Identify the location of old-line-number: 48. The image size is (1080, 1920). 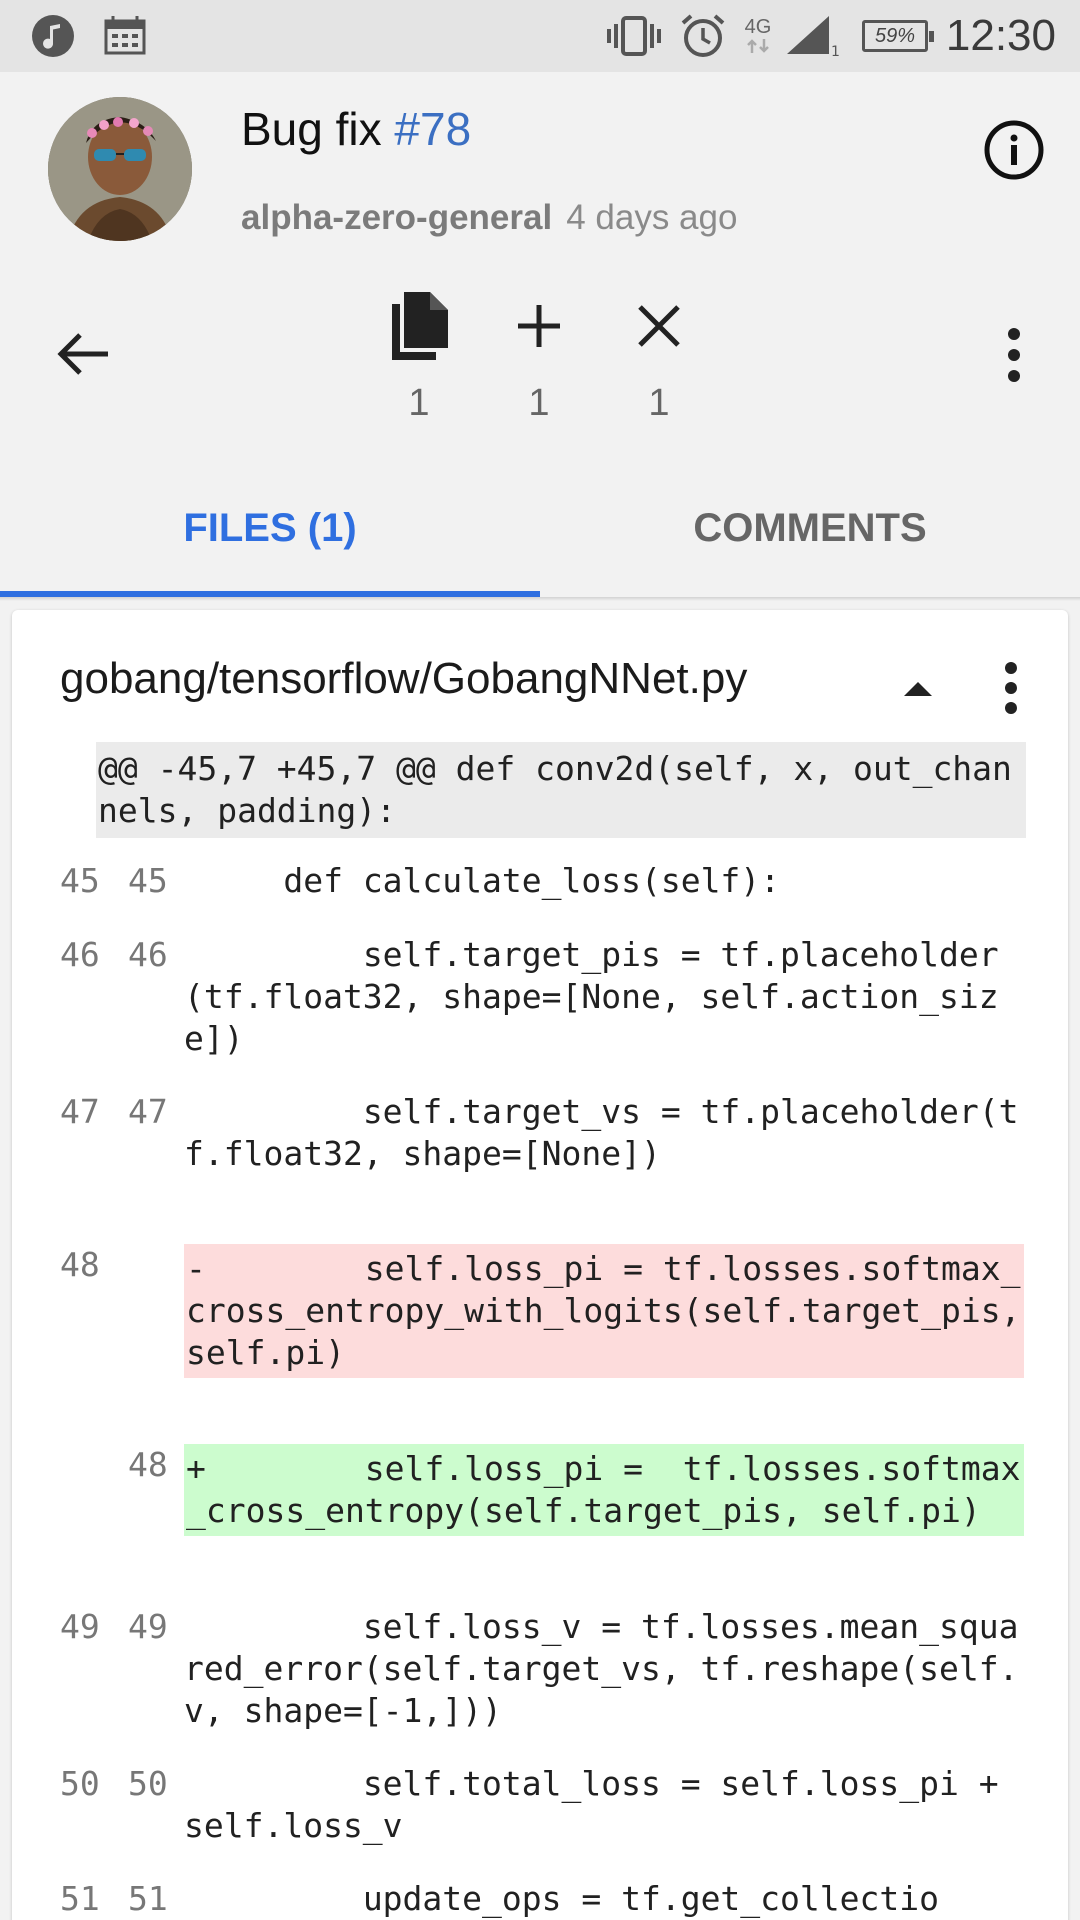
(80, 1264).